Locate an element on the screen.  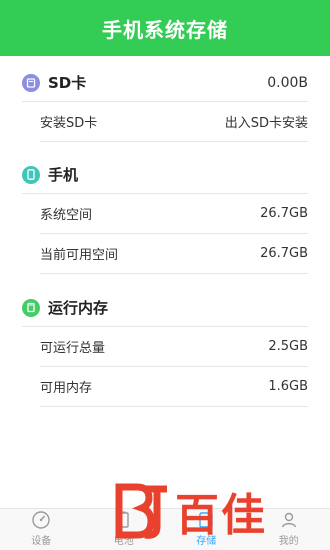
row-value: 出入SD卡安装 is located at coordinates (266, 123).